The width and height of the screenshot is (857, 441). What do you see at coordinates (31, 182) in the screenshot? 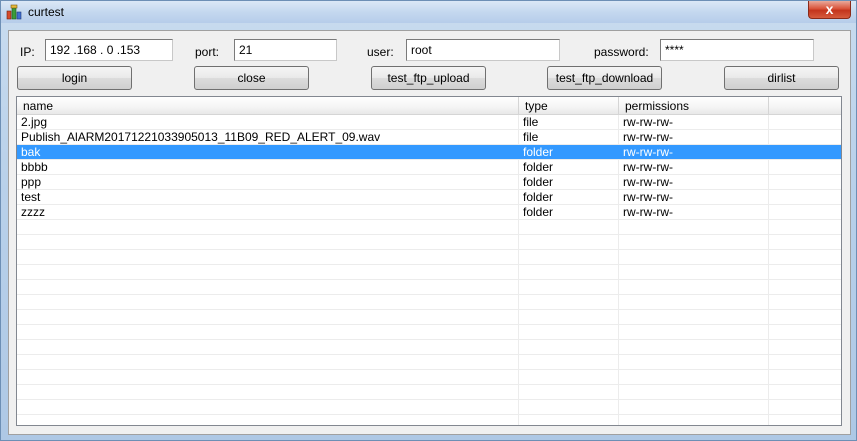
I see `list-cell-name: ppp` at bounding box center [31, 182].